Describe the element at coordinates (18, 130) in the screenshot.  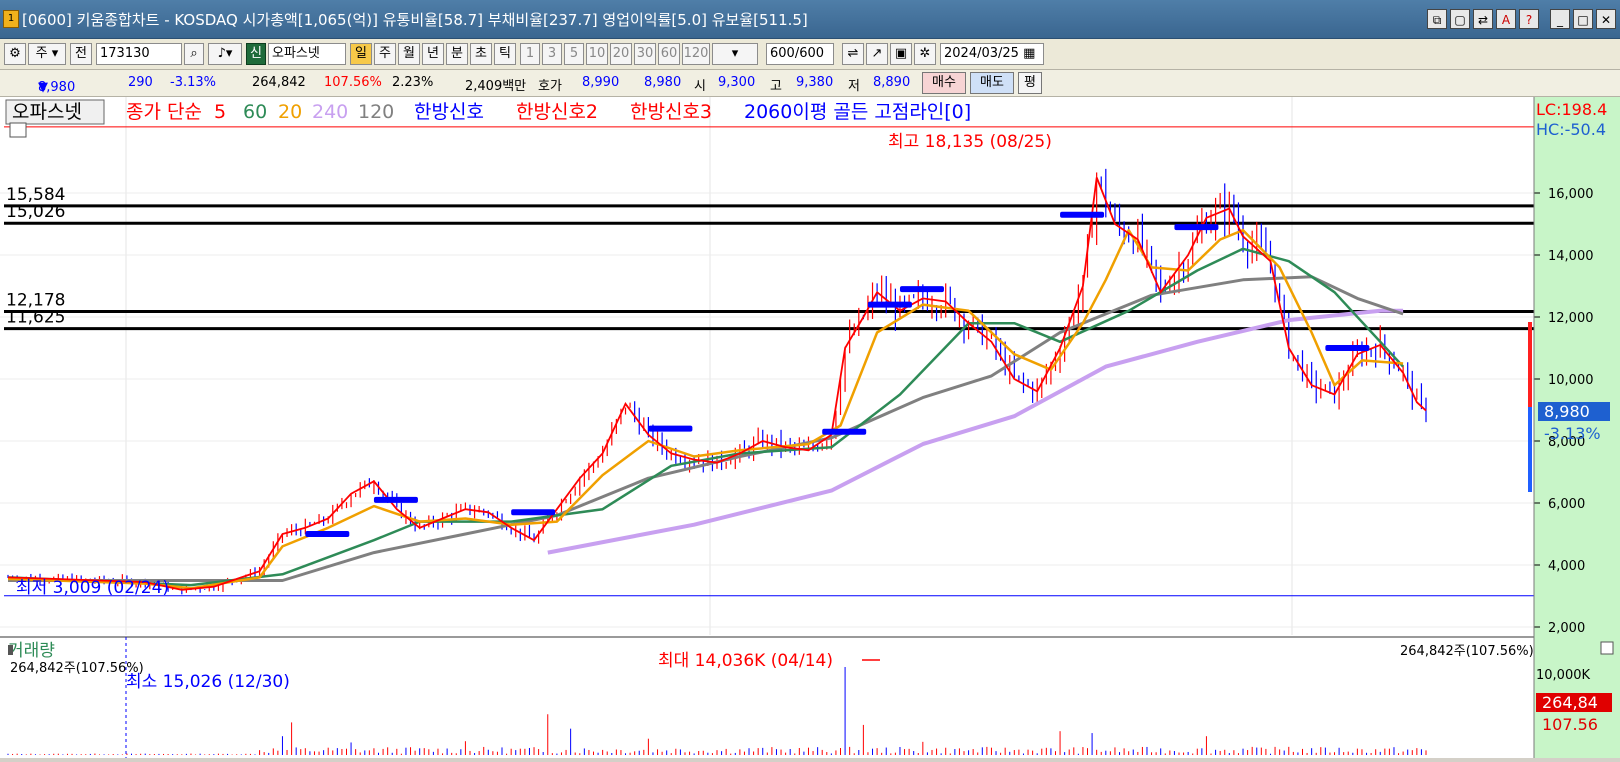
I see `grid-toggle-icon` at that location.